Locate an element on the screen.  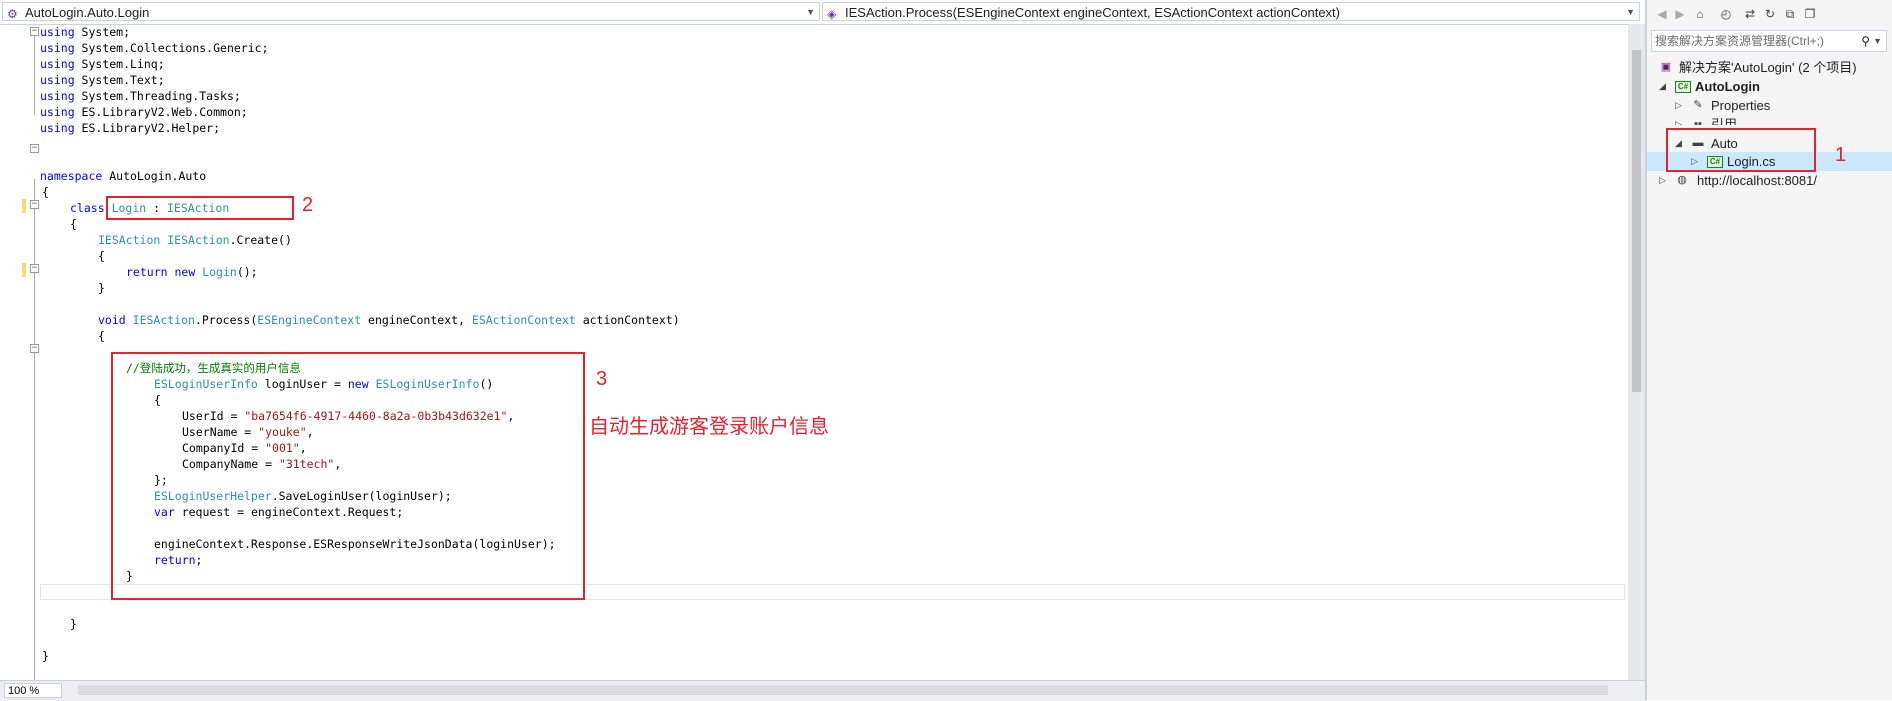
code-line: using System.Threading.Tasks; is located at coordinates (140, 96).